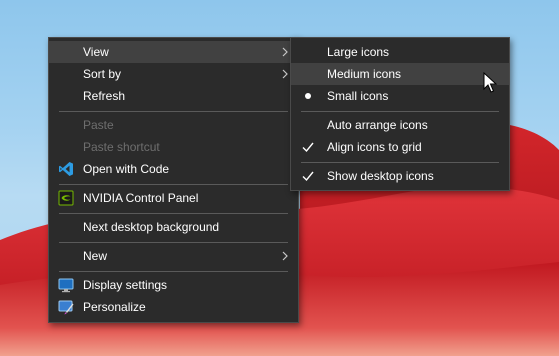 The width and height of the screenshot is (559, 356). I want to click on submenu-item-medium-icons: Medium icons, so click(400, 74).